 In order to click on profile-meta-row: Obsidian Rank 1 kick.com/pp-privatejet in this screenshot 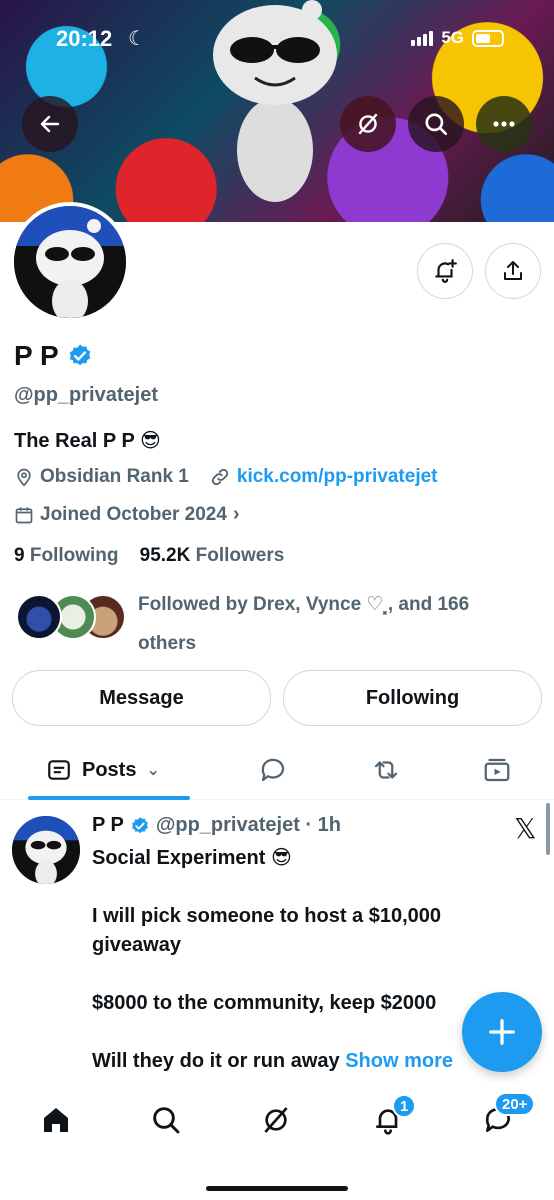, I will do `click(226, 477)`.